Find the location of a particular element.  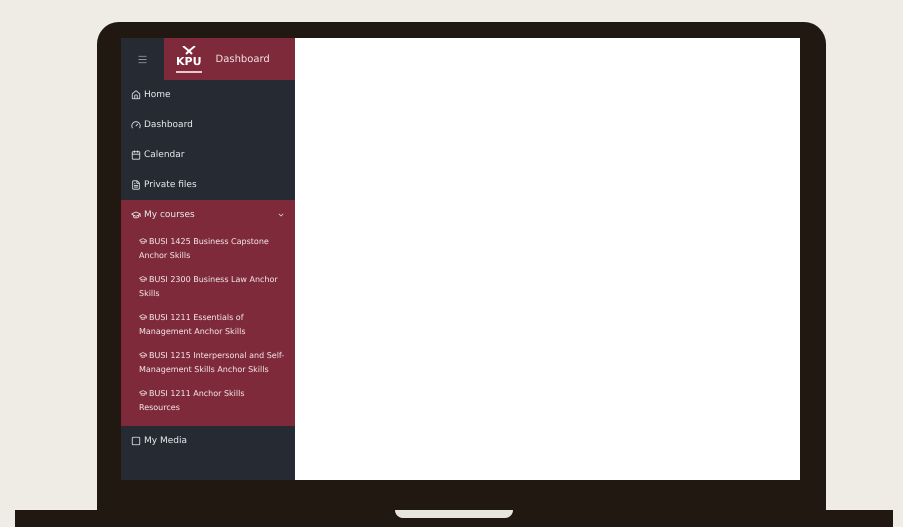

logo: KPU is located at coordinates (189, 59).